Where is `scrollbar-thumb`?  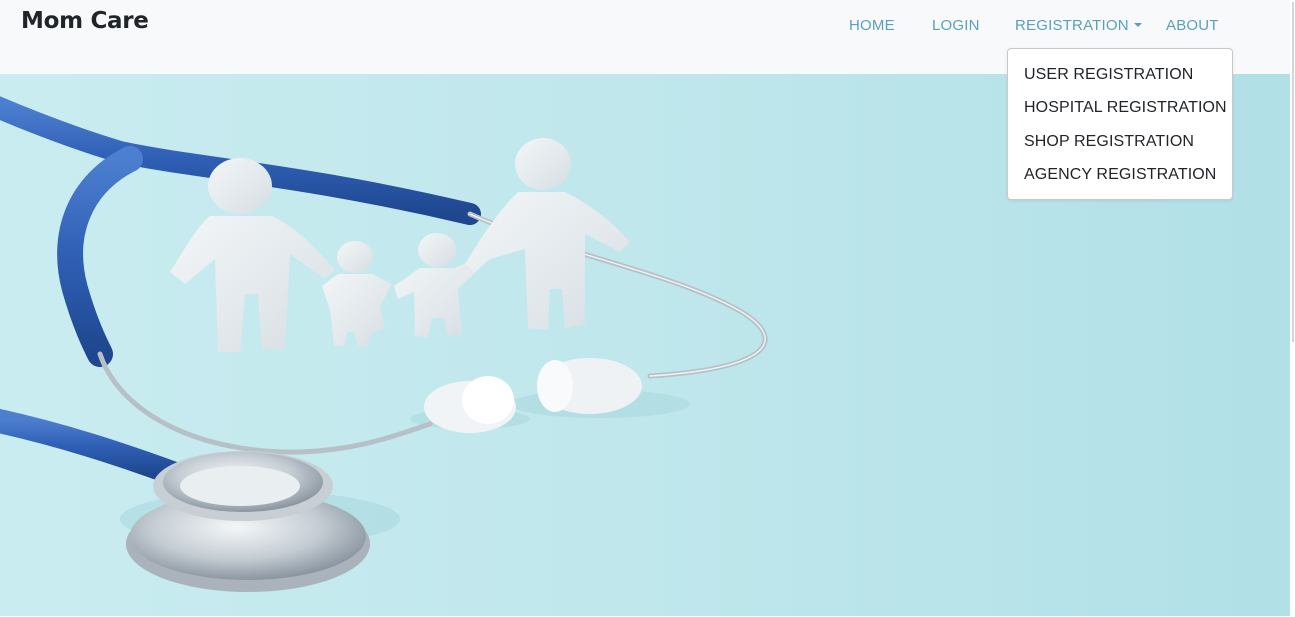 scrollbar-thumb is located at coordinates (1293, 172).